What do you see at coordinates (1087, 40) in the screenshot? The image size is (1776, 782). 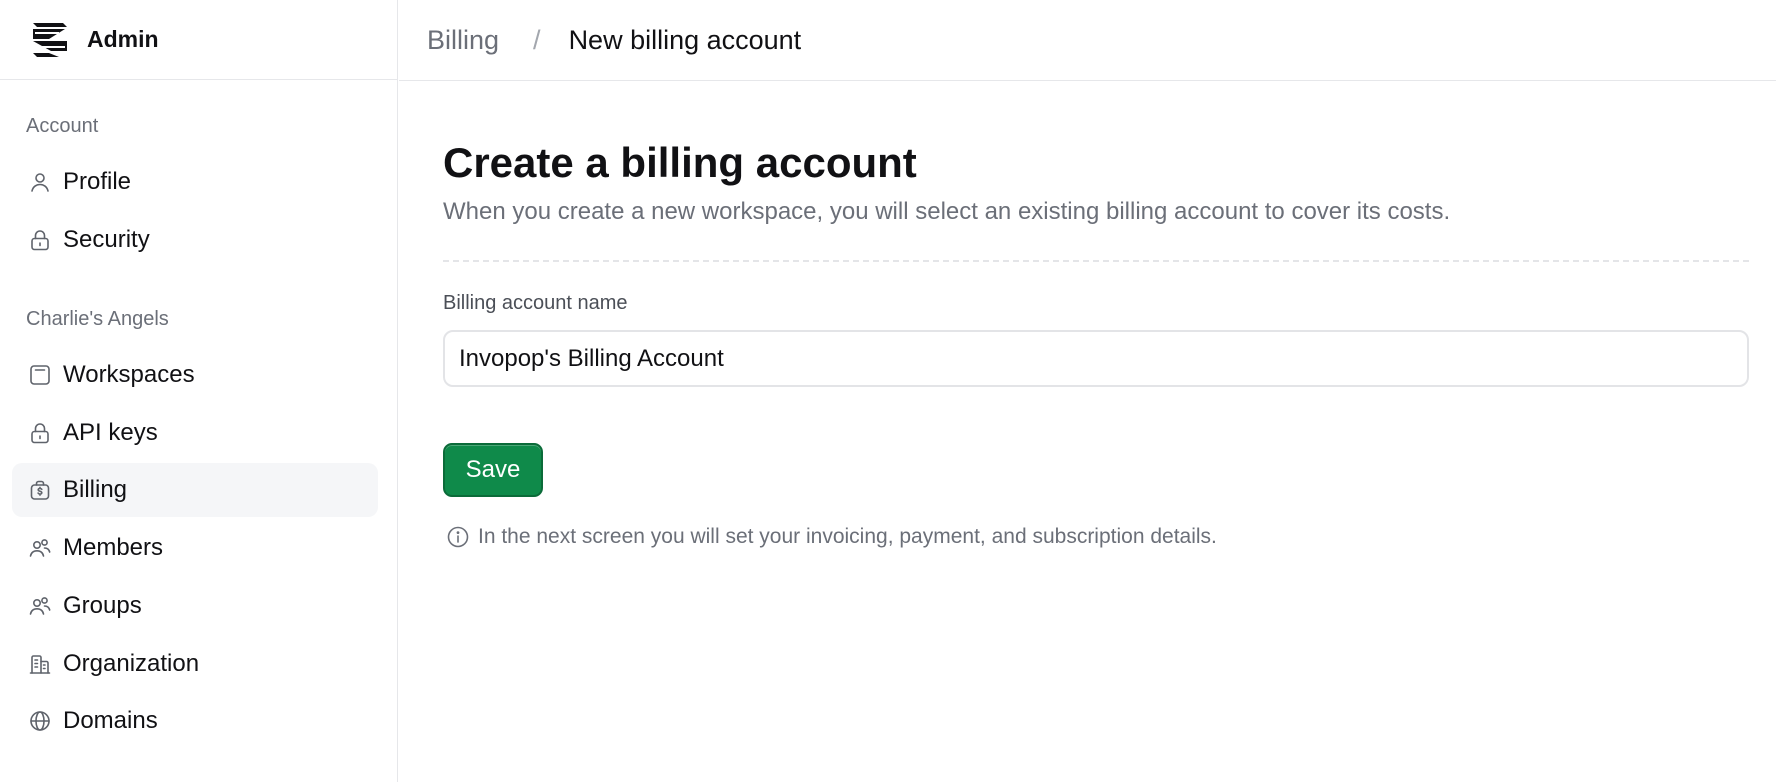 I see `breadcrumb: Billing / New billing account` at bounding box center [1087, 40].